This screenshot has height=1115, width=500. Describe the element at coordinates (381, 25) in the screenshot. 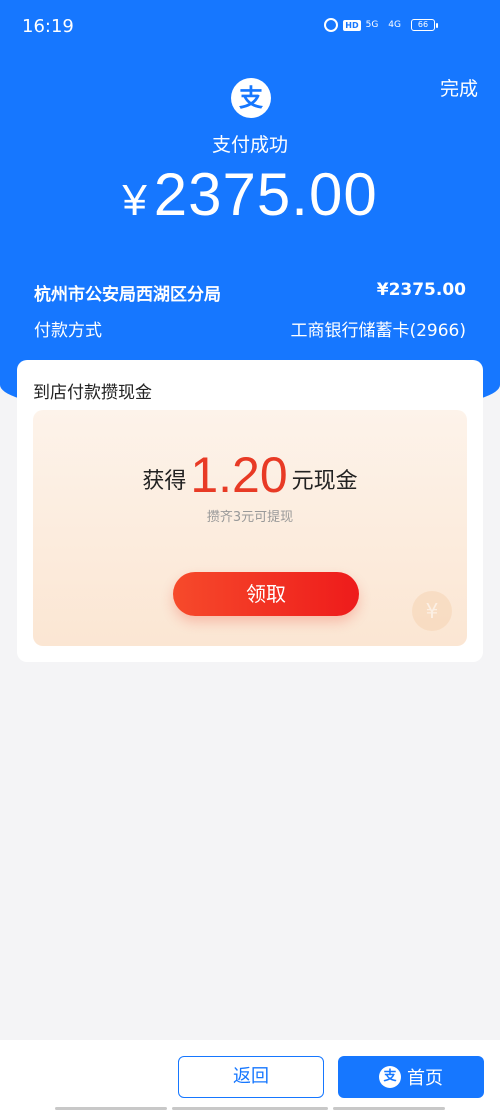

I see `status-icons: HD 5G 4G 66` at that location.